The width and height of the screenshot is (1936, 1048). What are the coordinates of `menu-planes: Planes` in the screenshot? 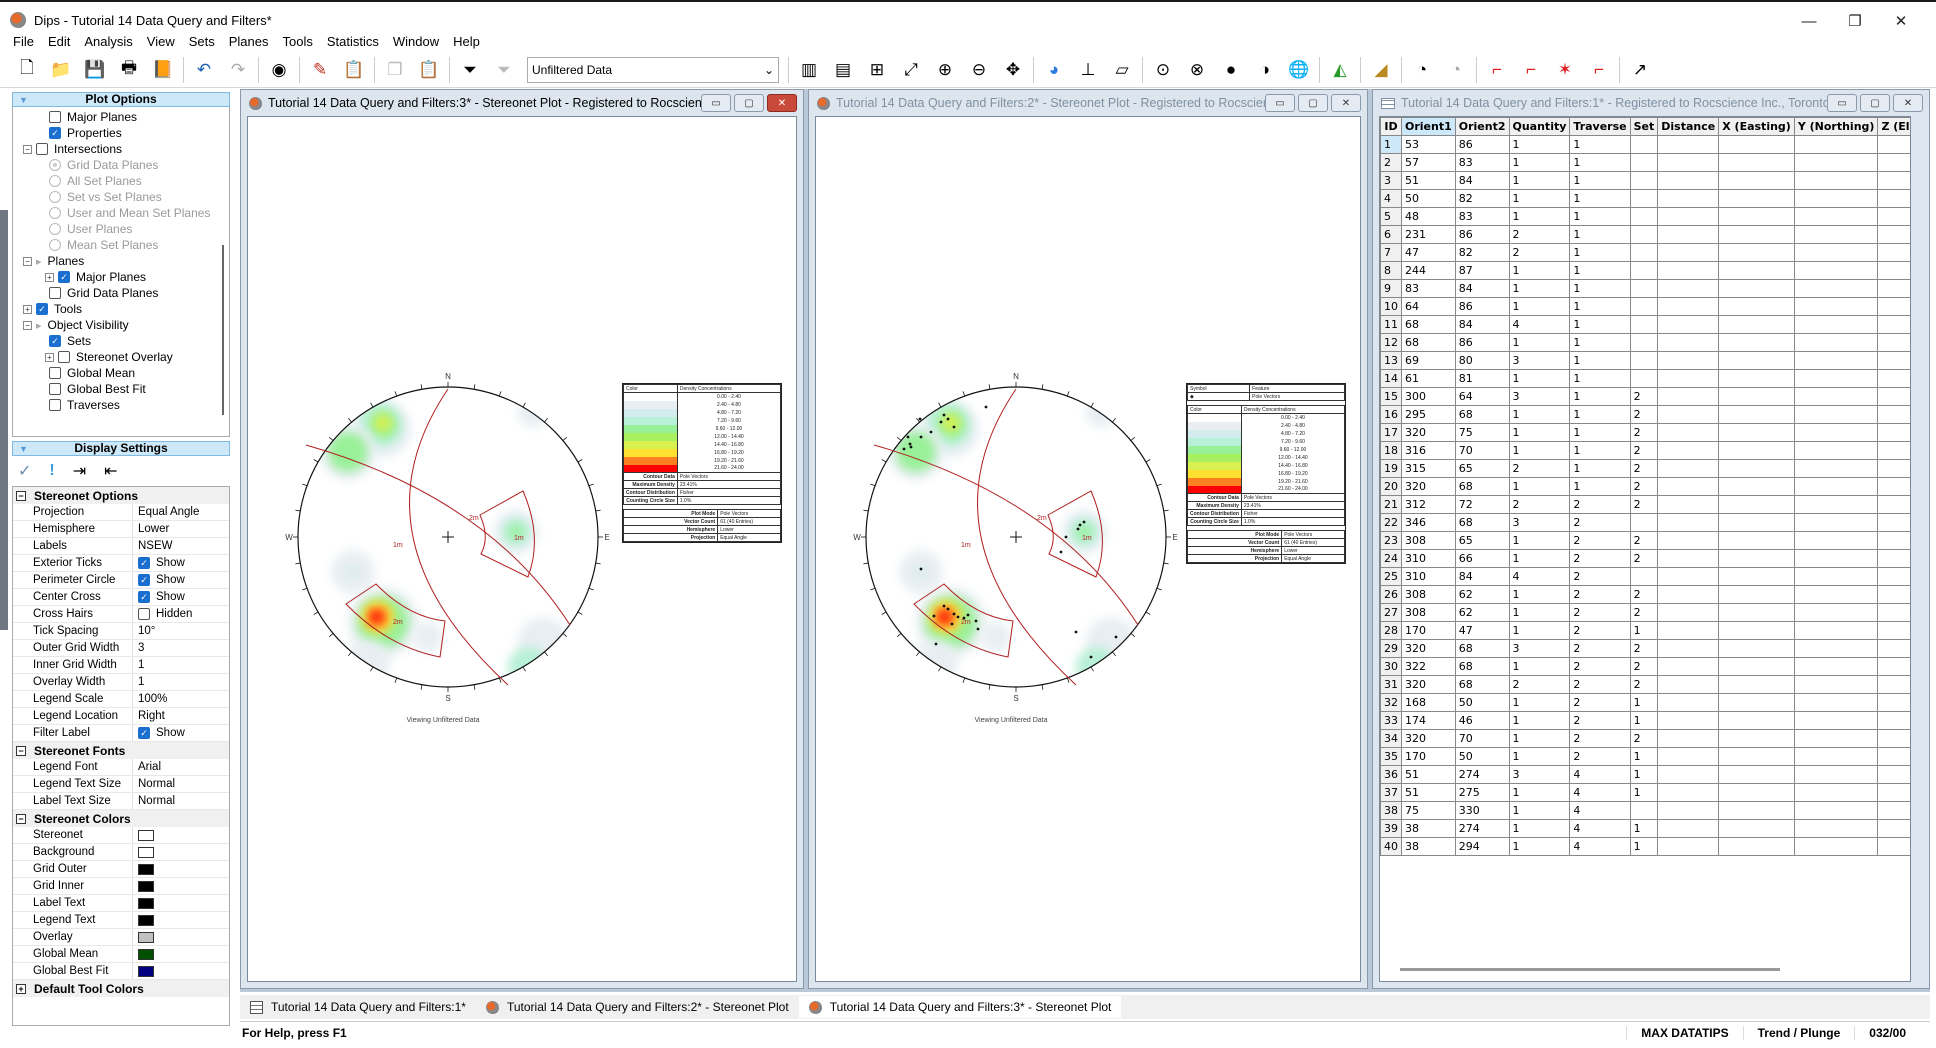 It's located at (249, 41).